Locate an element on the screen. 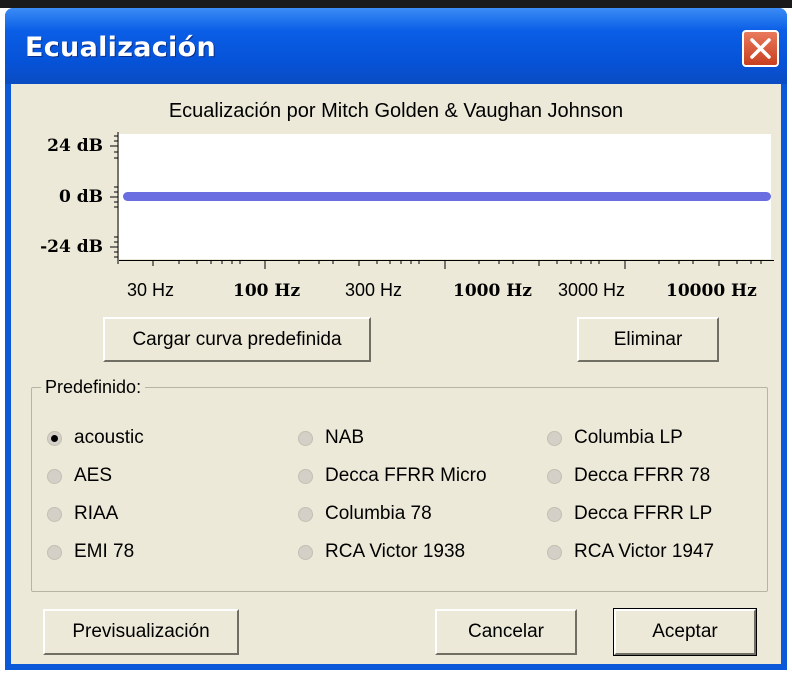  preset-radio-acoustic: acoustic is located at coordinates (95, 438).